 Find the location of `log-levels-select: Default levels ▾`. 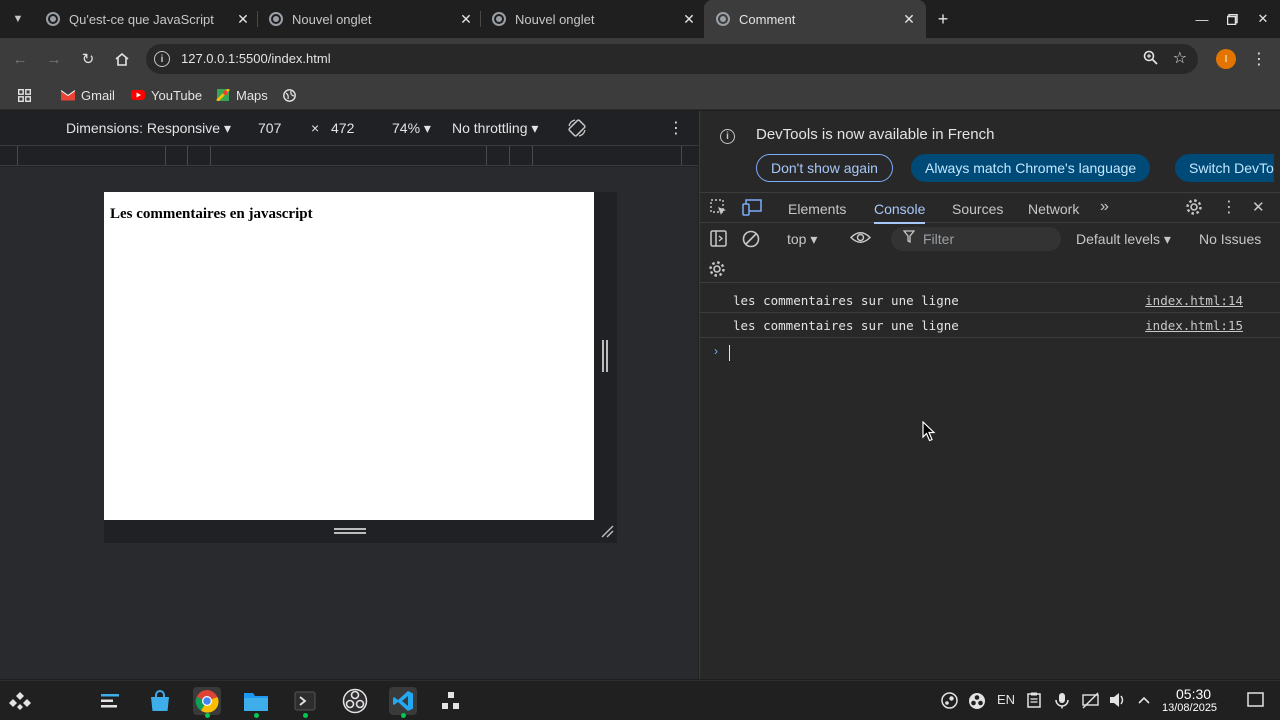

log-levels-select: Default levels ▾ is located at coordinates (1123, 239).